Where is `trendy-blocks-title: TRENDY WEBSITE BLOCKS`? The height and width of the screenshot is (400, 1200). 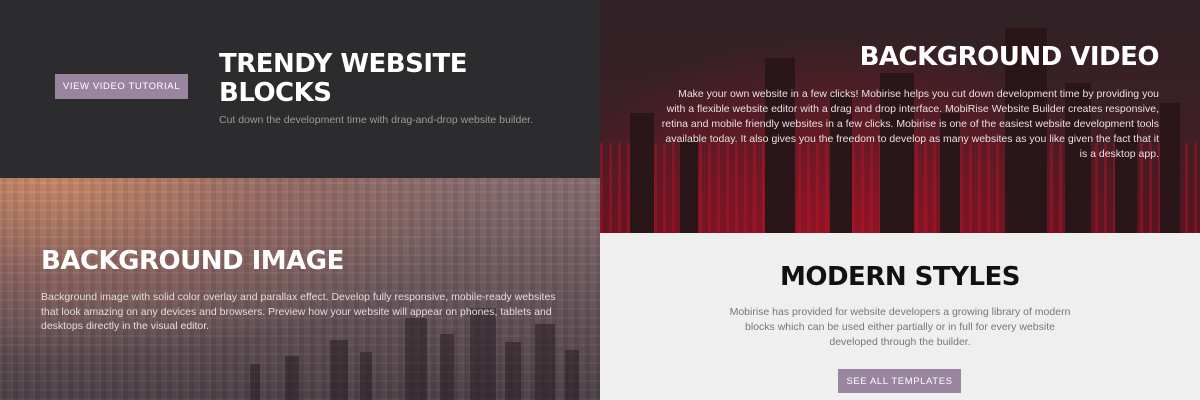 trendy-blocks-title: TRENDY WEBSITE BLOCKS is located at coordinates (343, 78).